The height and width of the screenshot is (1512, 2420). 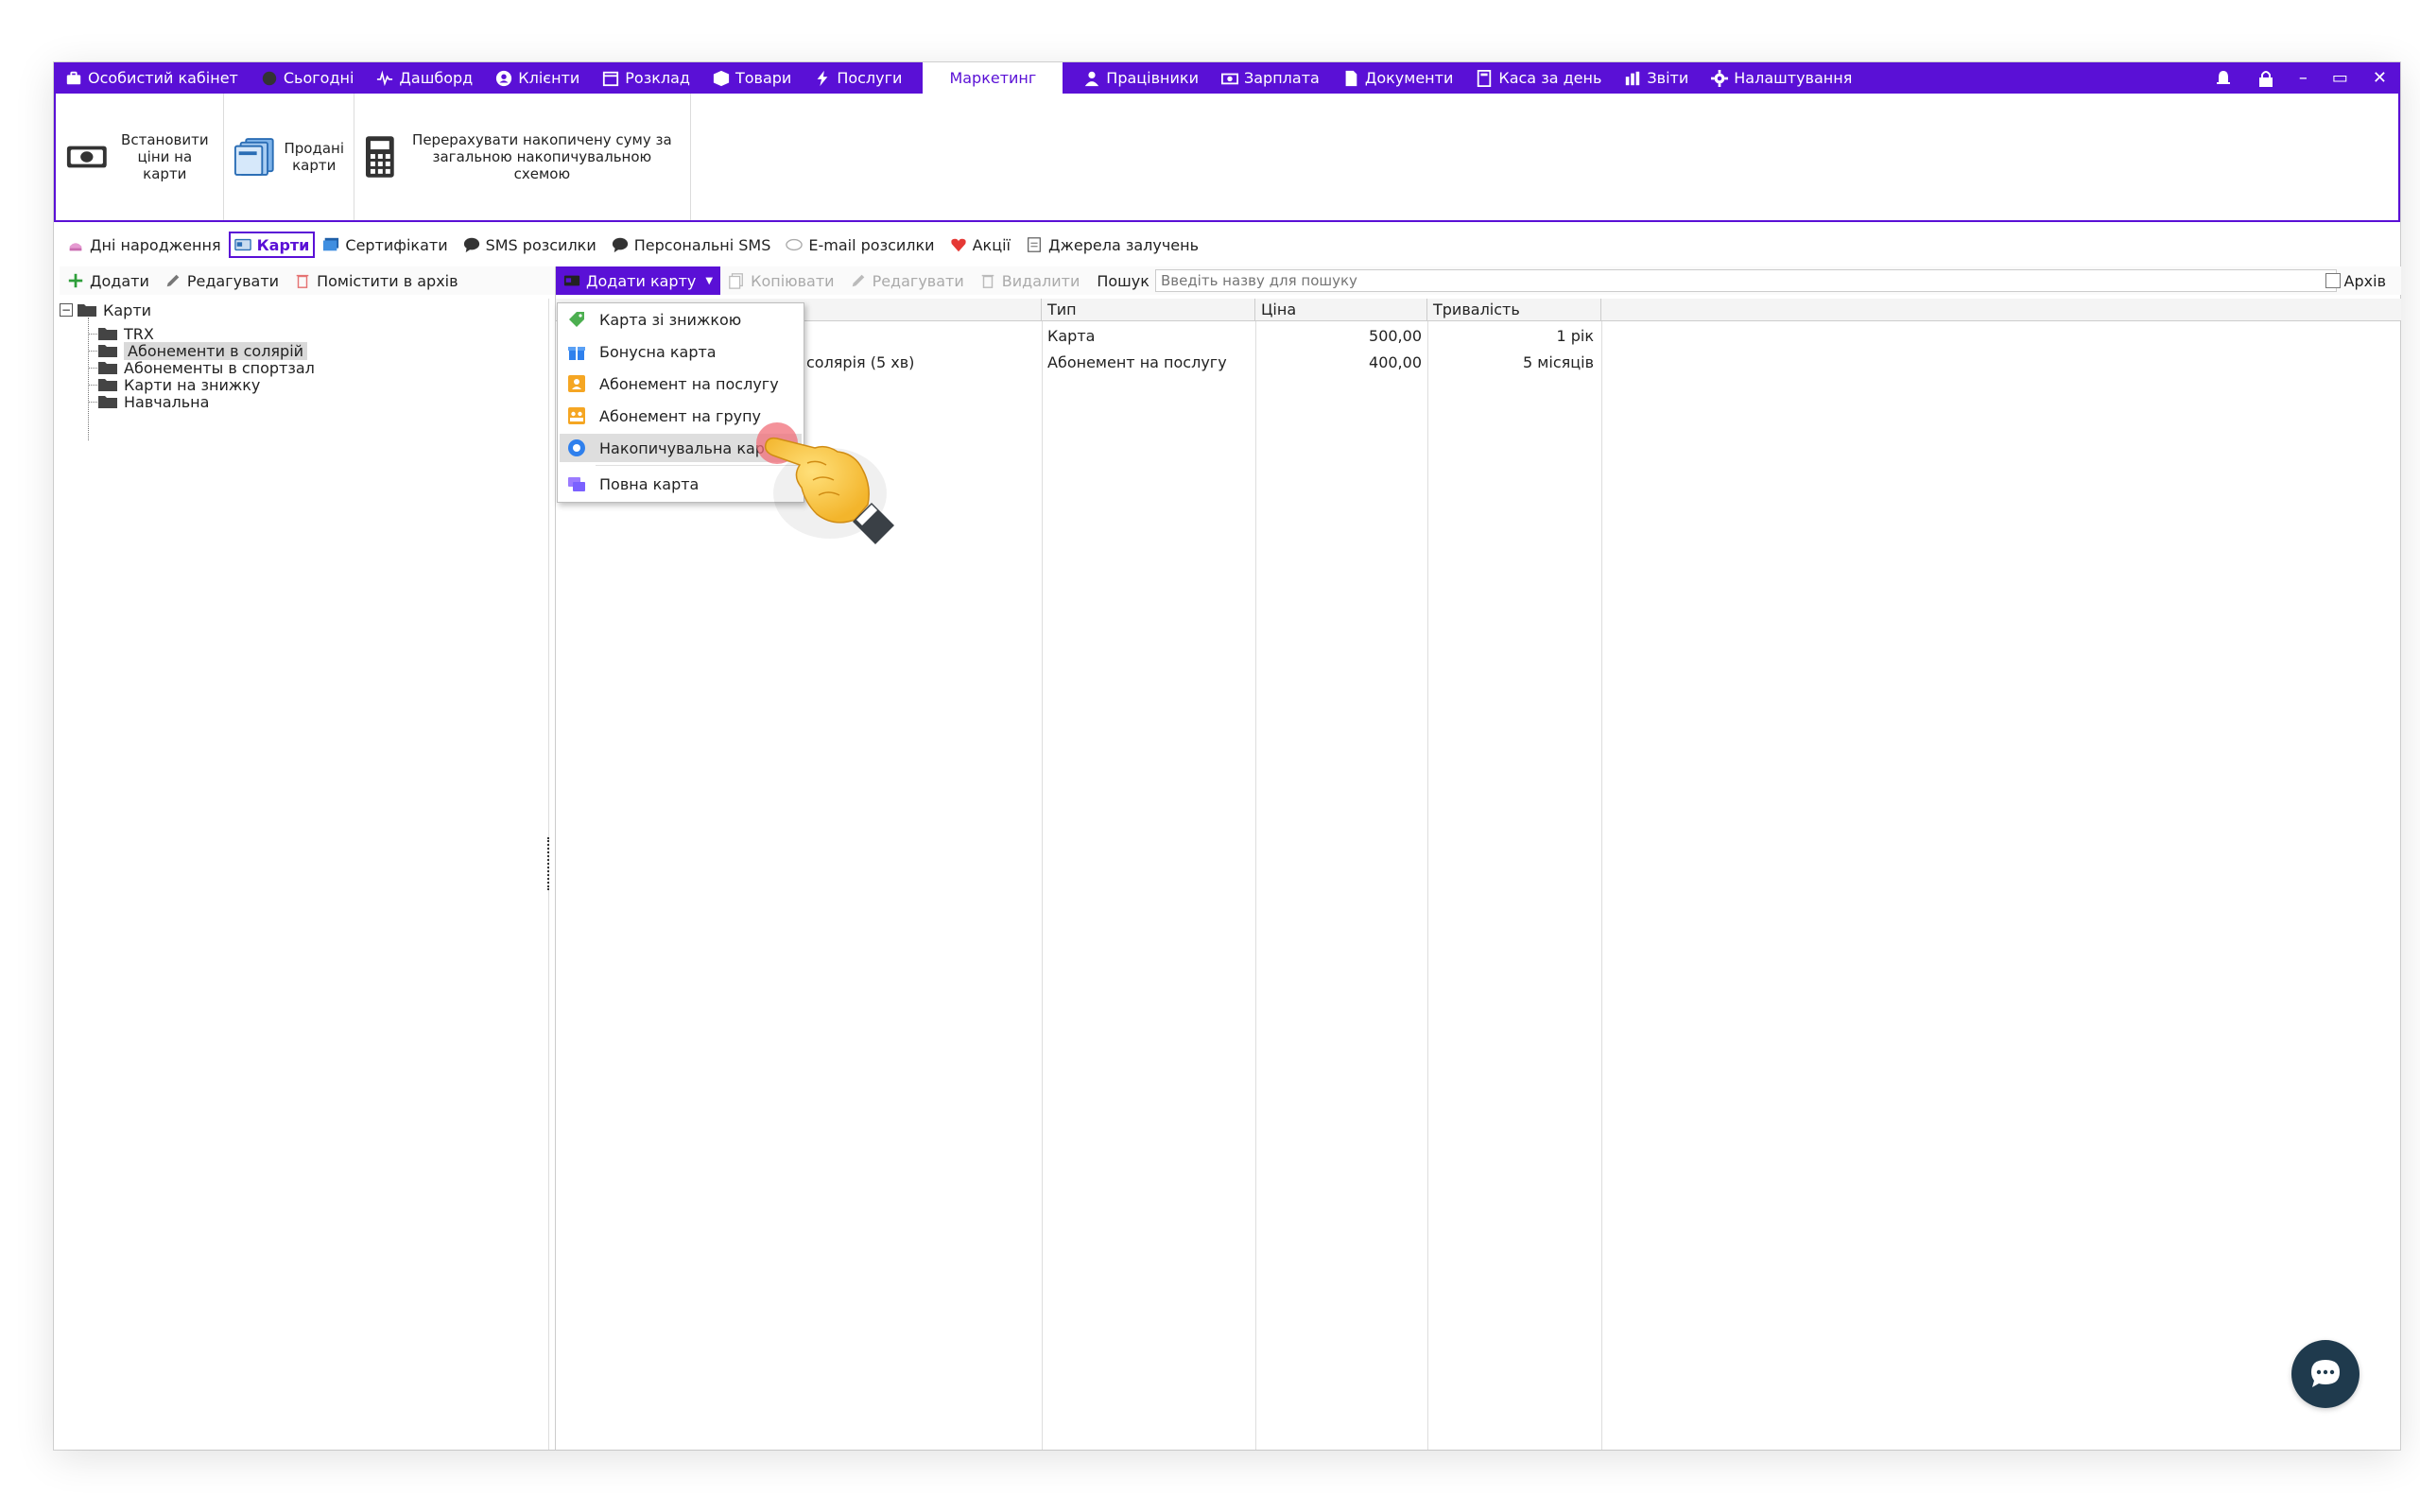 I want to click on menu-item-bonus-card: Бонусна карта, so click(x=681, y=351).